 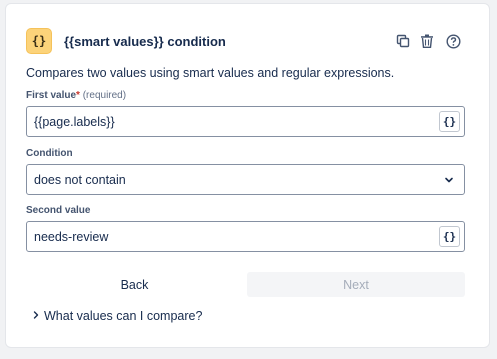 I want to click on second-value-field: needs-review {}, so click(x=245, y=236).